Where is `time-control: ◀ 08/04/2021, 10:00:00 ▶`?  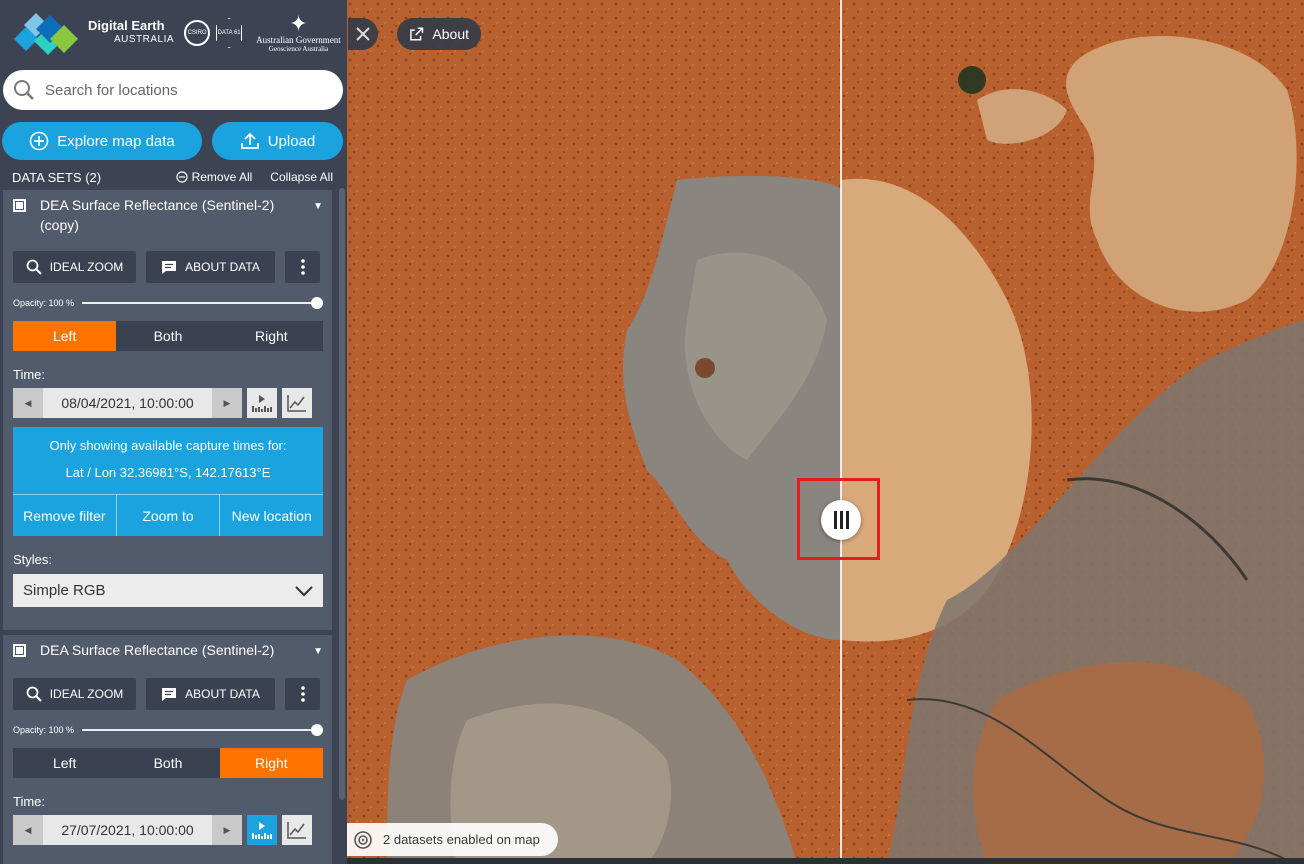
time-control: ◀ 08/04/2021, 10:00:00 ▶ is located at coordinates (127, 403).